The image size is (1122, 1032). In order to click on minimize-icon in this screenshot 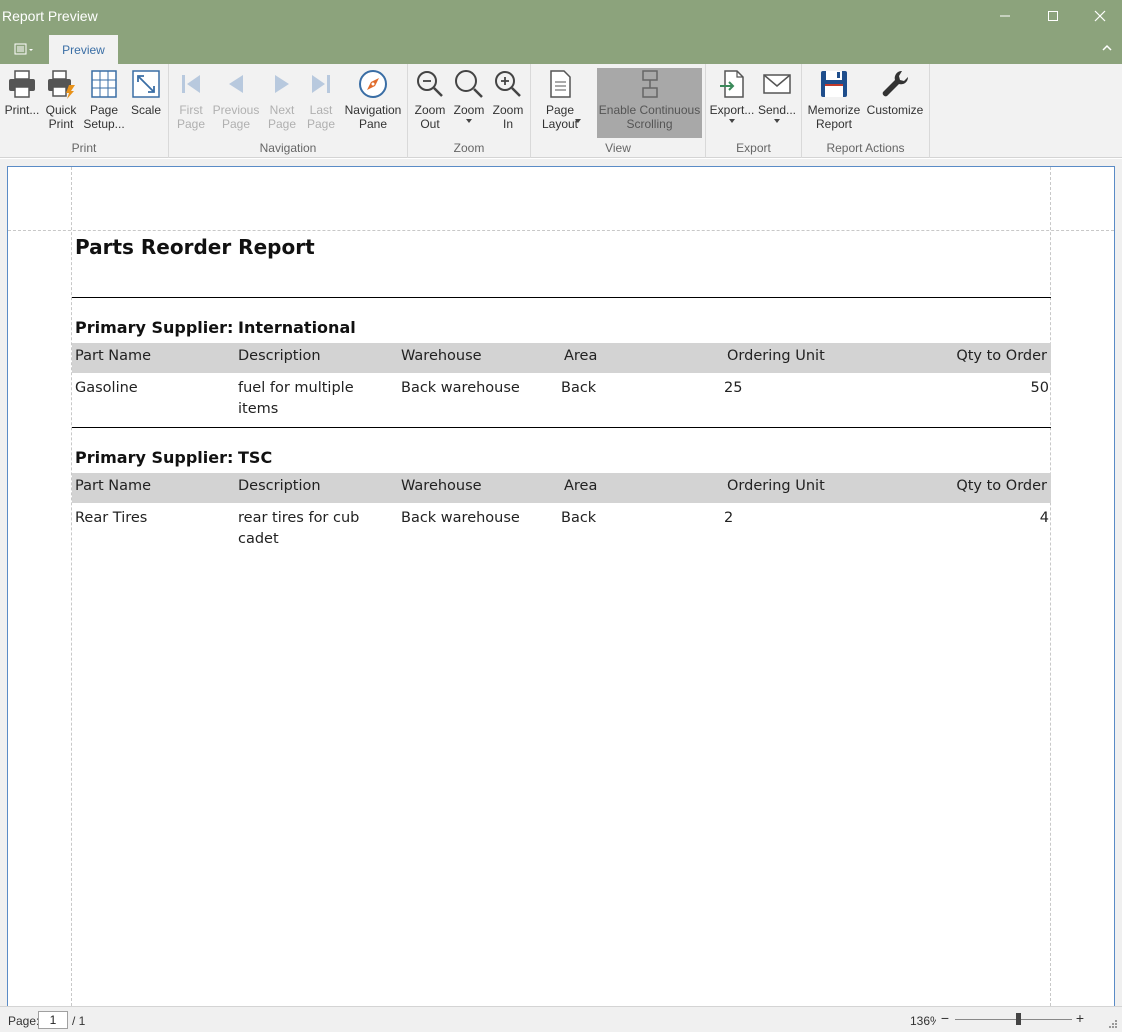, I will do `click(1005, 16)`.